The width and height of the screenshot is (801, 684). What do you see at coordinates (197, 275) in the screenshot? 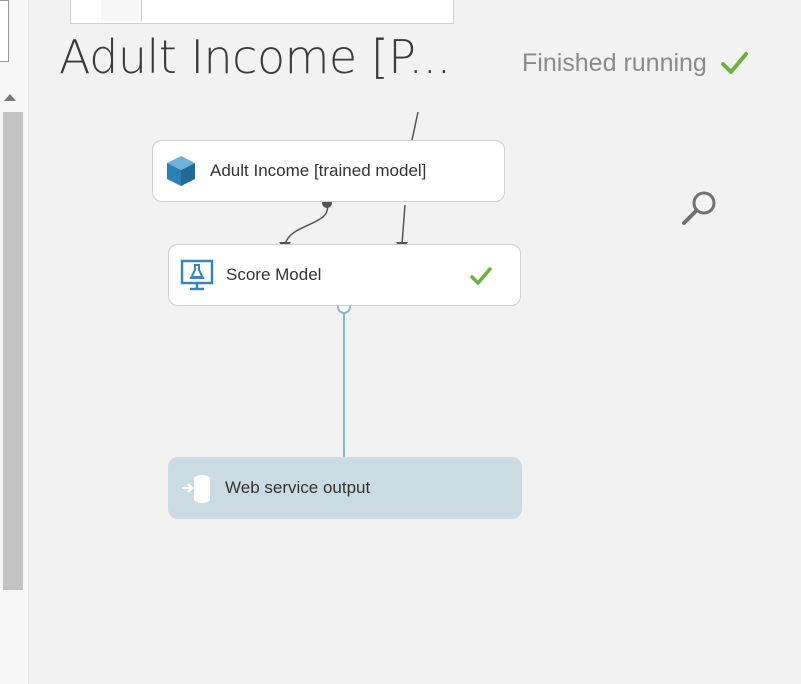
I see `flask-monitor-icon` at bounding box center [197, 275].